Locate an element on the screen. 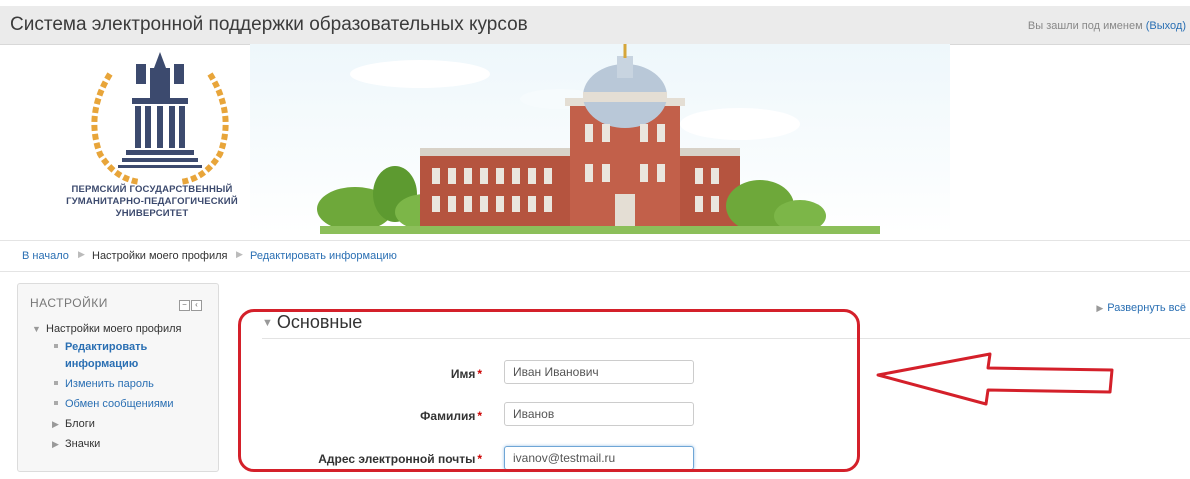  login-info: Вы зашли под именем (Выход) is located at coordinates (1107, 26).